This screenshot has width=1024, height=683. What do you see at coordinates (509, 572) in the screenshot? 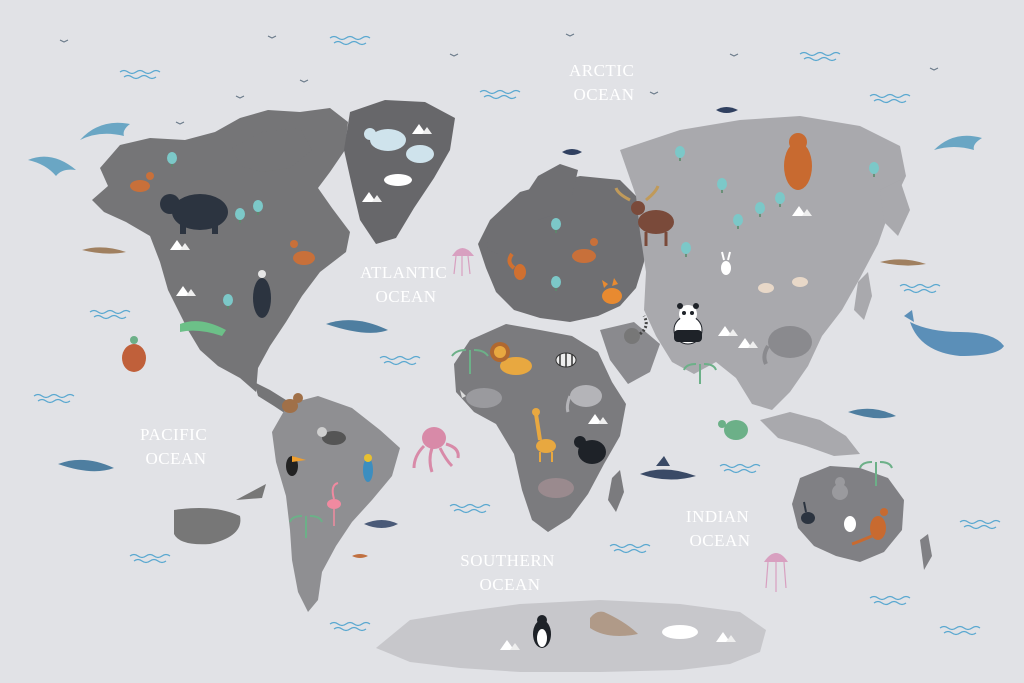
I see `ocean-label-southern: SOUTHERN OCEAN` at bounding box center [509, 572].